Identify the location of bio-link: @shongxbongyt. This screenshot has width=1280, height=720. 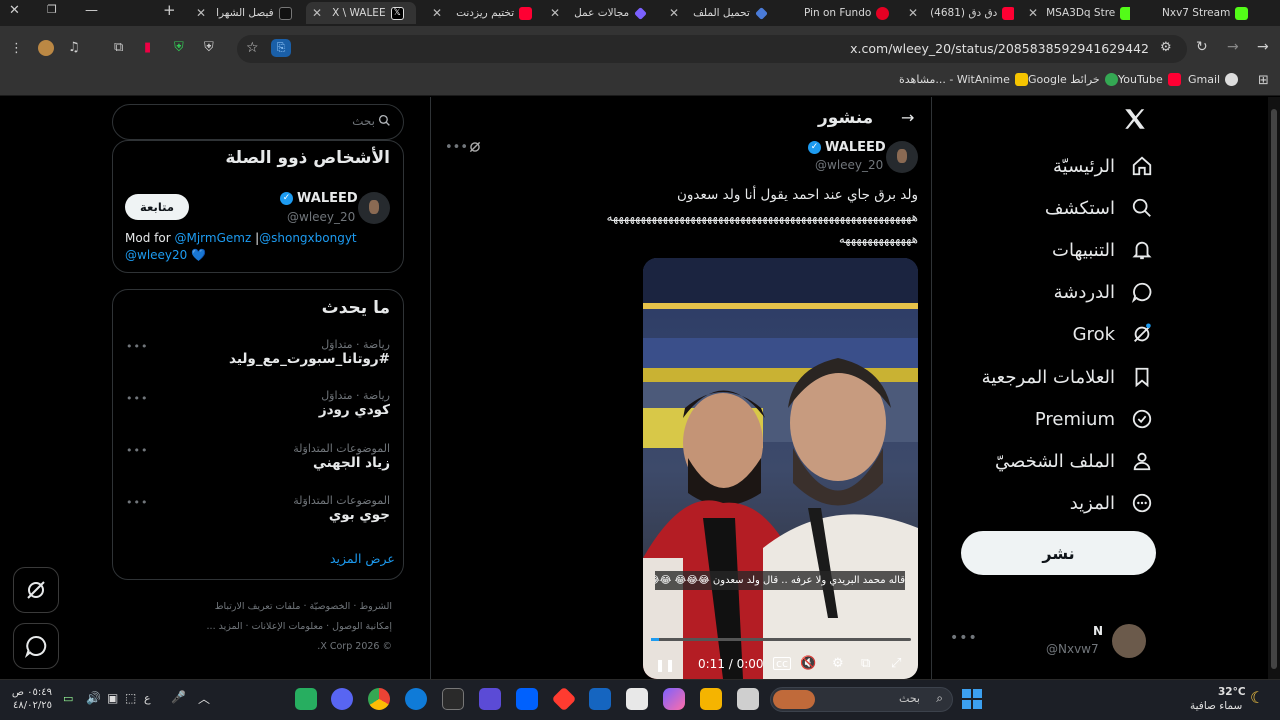
(308, 238).